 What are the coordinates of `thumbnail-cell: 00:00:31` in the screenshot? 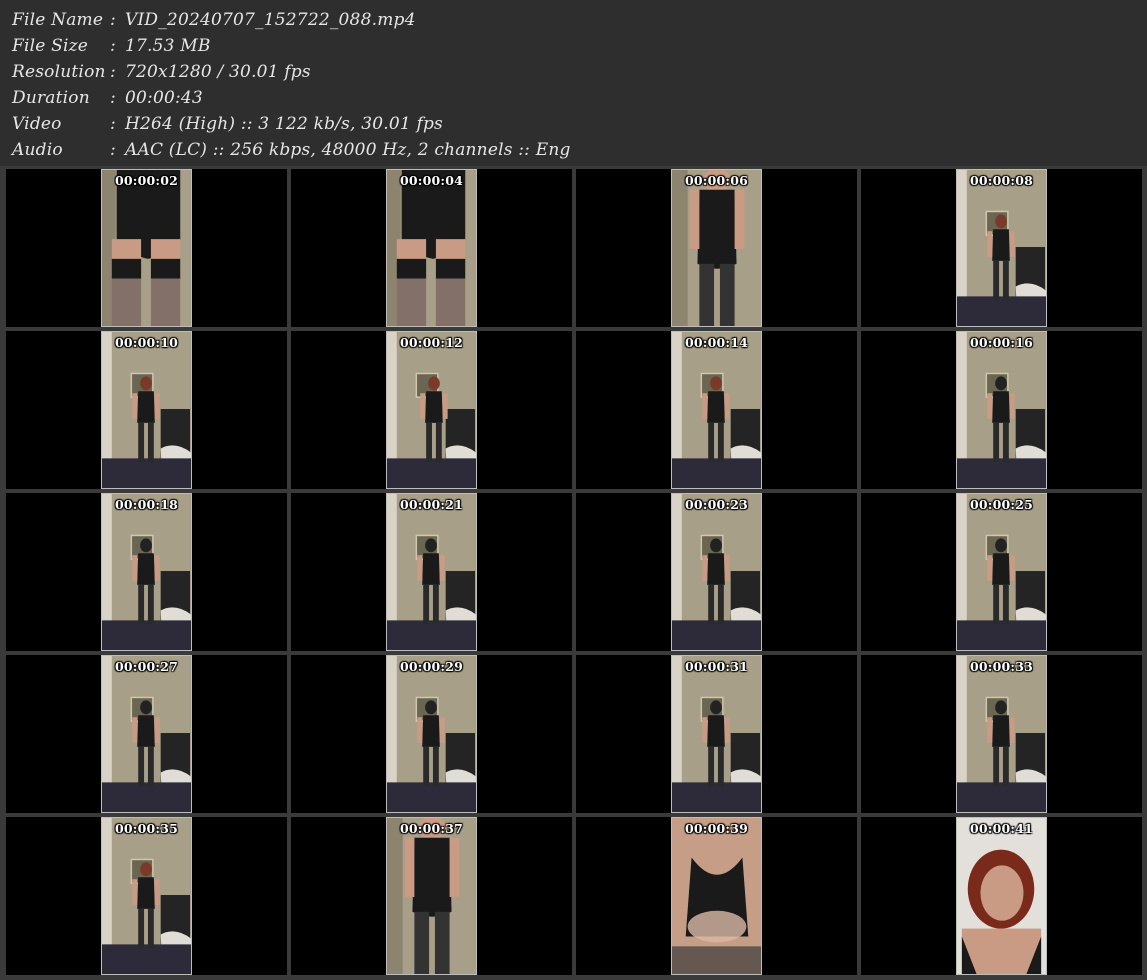 It's located at (716, 734).